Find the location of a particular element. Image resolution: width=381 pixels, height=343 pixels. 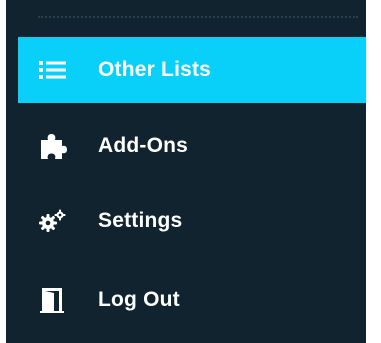

panel-edge-left is located at coordinates (3, 171).